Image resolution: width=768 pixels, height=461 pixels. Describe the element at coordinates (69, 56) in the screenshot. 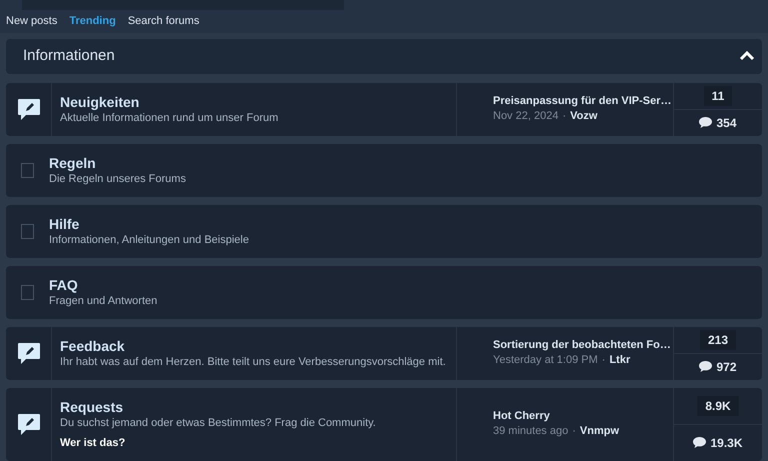

I see `category-title: Informationen` at that location.